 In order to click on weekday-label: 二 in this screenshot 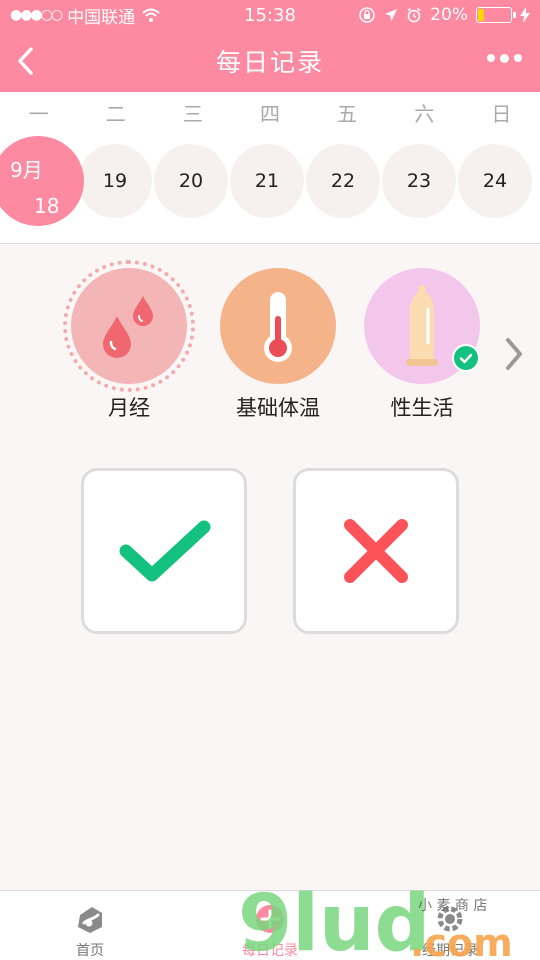, I will do `click(115, 114)`.